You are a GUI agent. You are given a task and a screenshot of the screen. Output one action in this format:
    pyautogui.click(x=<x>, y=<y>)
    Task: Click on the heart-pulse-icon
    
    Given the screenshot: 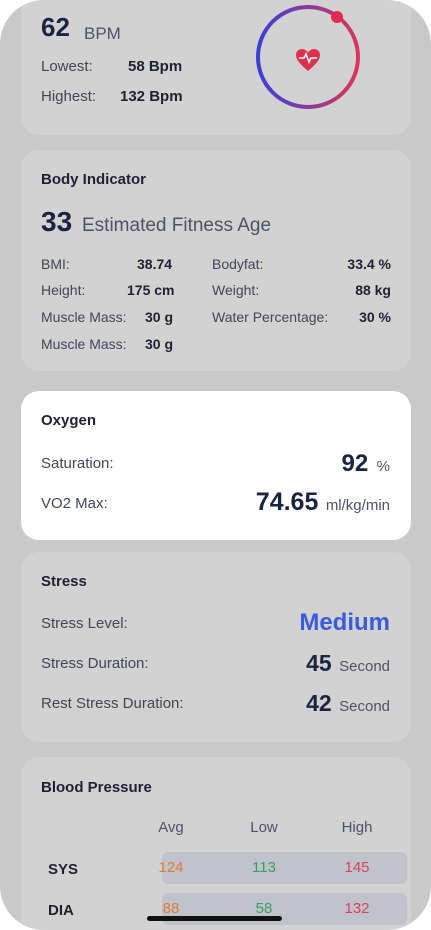 What is the action you would take?
    pyautogui.click(x=308, y=60)
    